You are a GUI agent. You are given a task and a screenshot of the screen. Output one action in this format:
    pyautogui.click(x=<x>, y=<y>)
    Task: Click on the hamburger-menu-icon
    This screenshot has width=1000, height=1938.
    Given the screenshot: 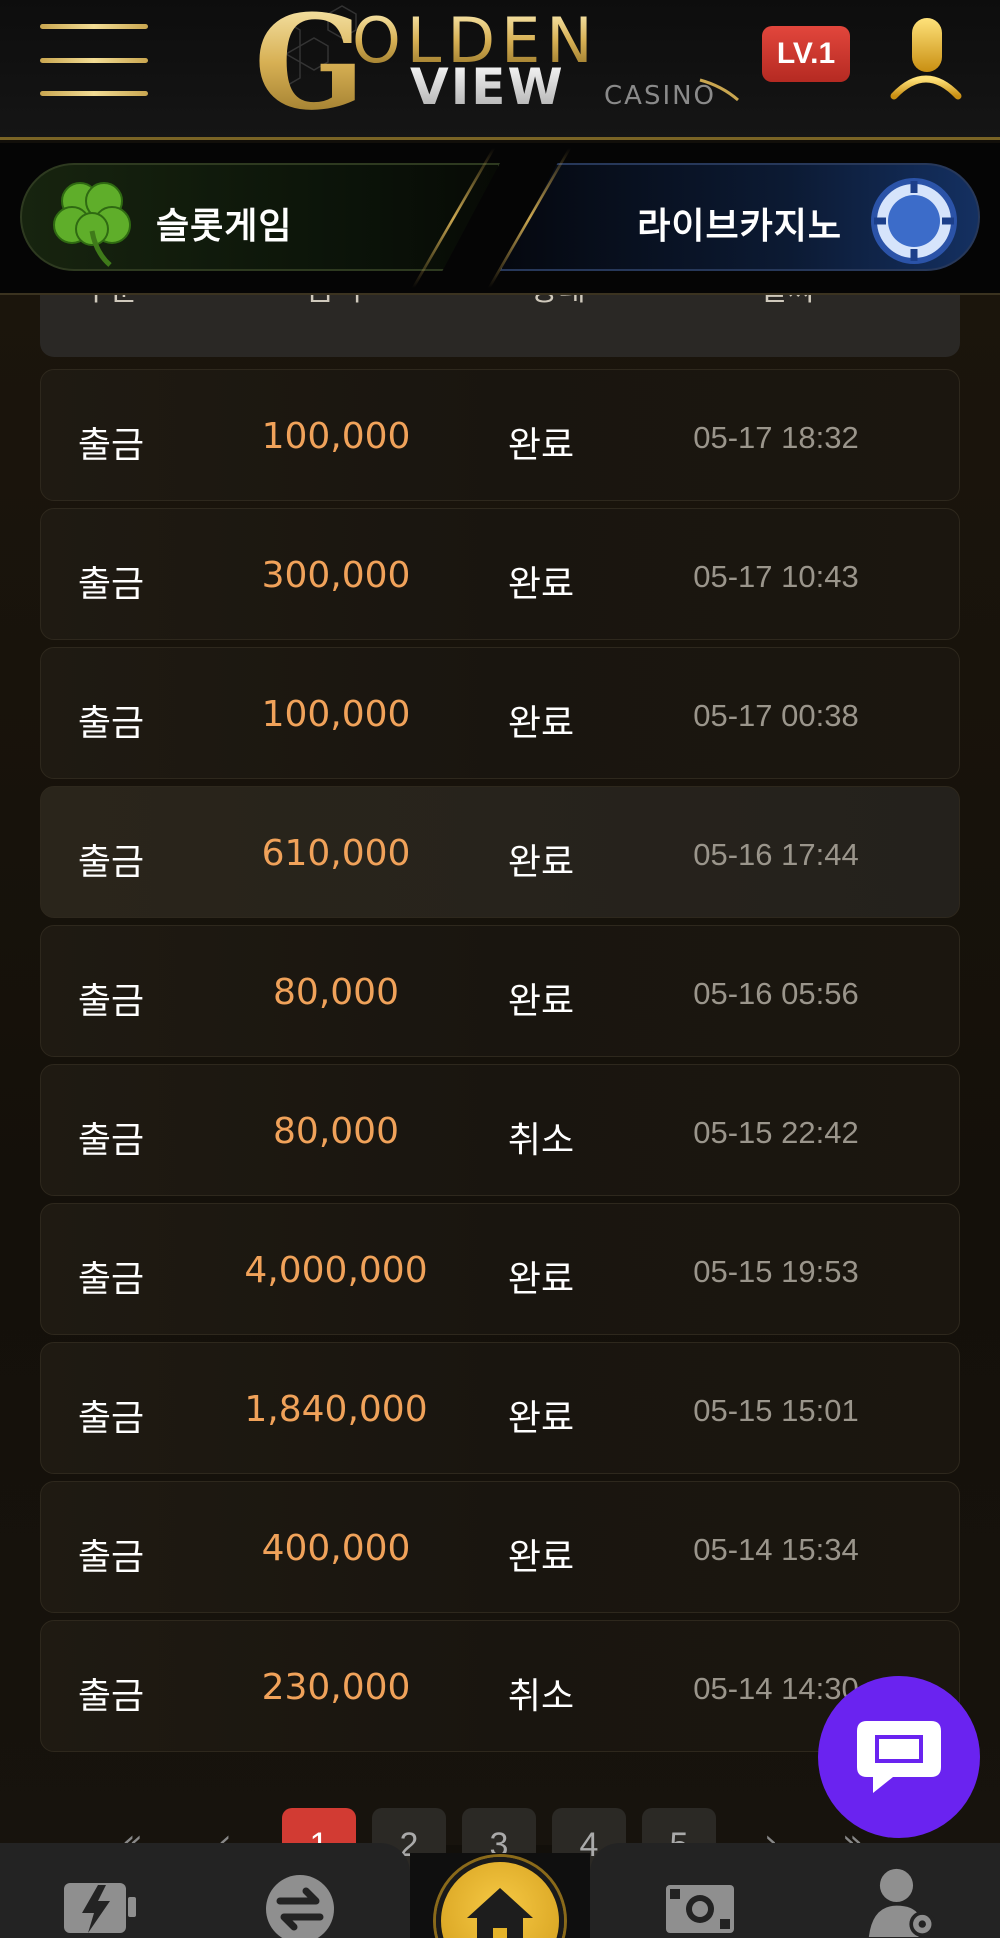 What is the action you would take?
    pyautogui.click(x=94, y=60)
    